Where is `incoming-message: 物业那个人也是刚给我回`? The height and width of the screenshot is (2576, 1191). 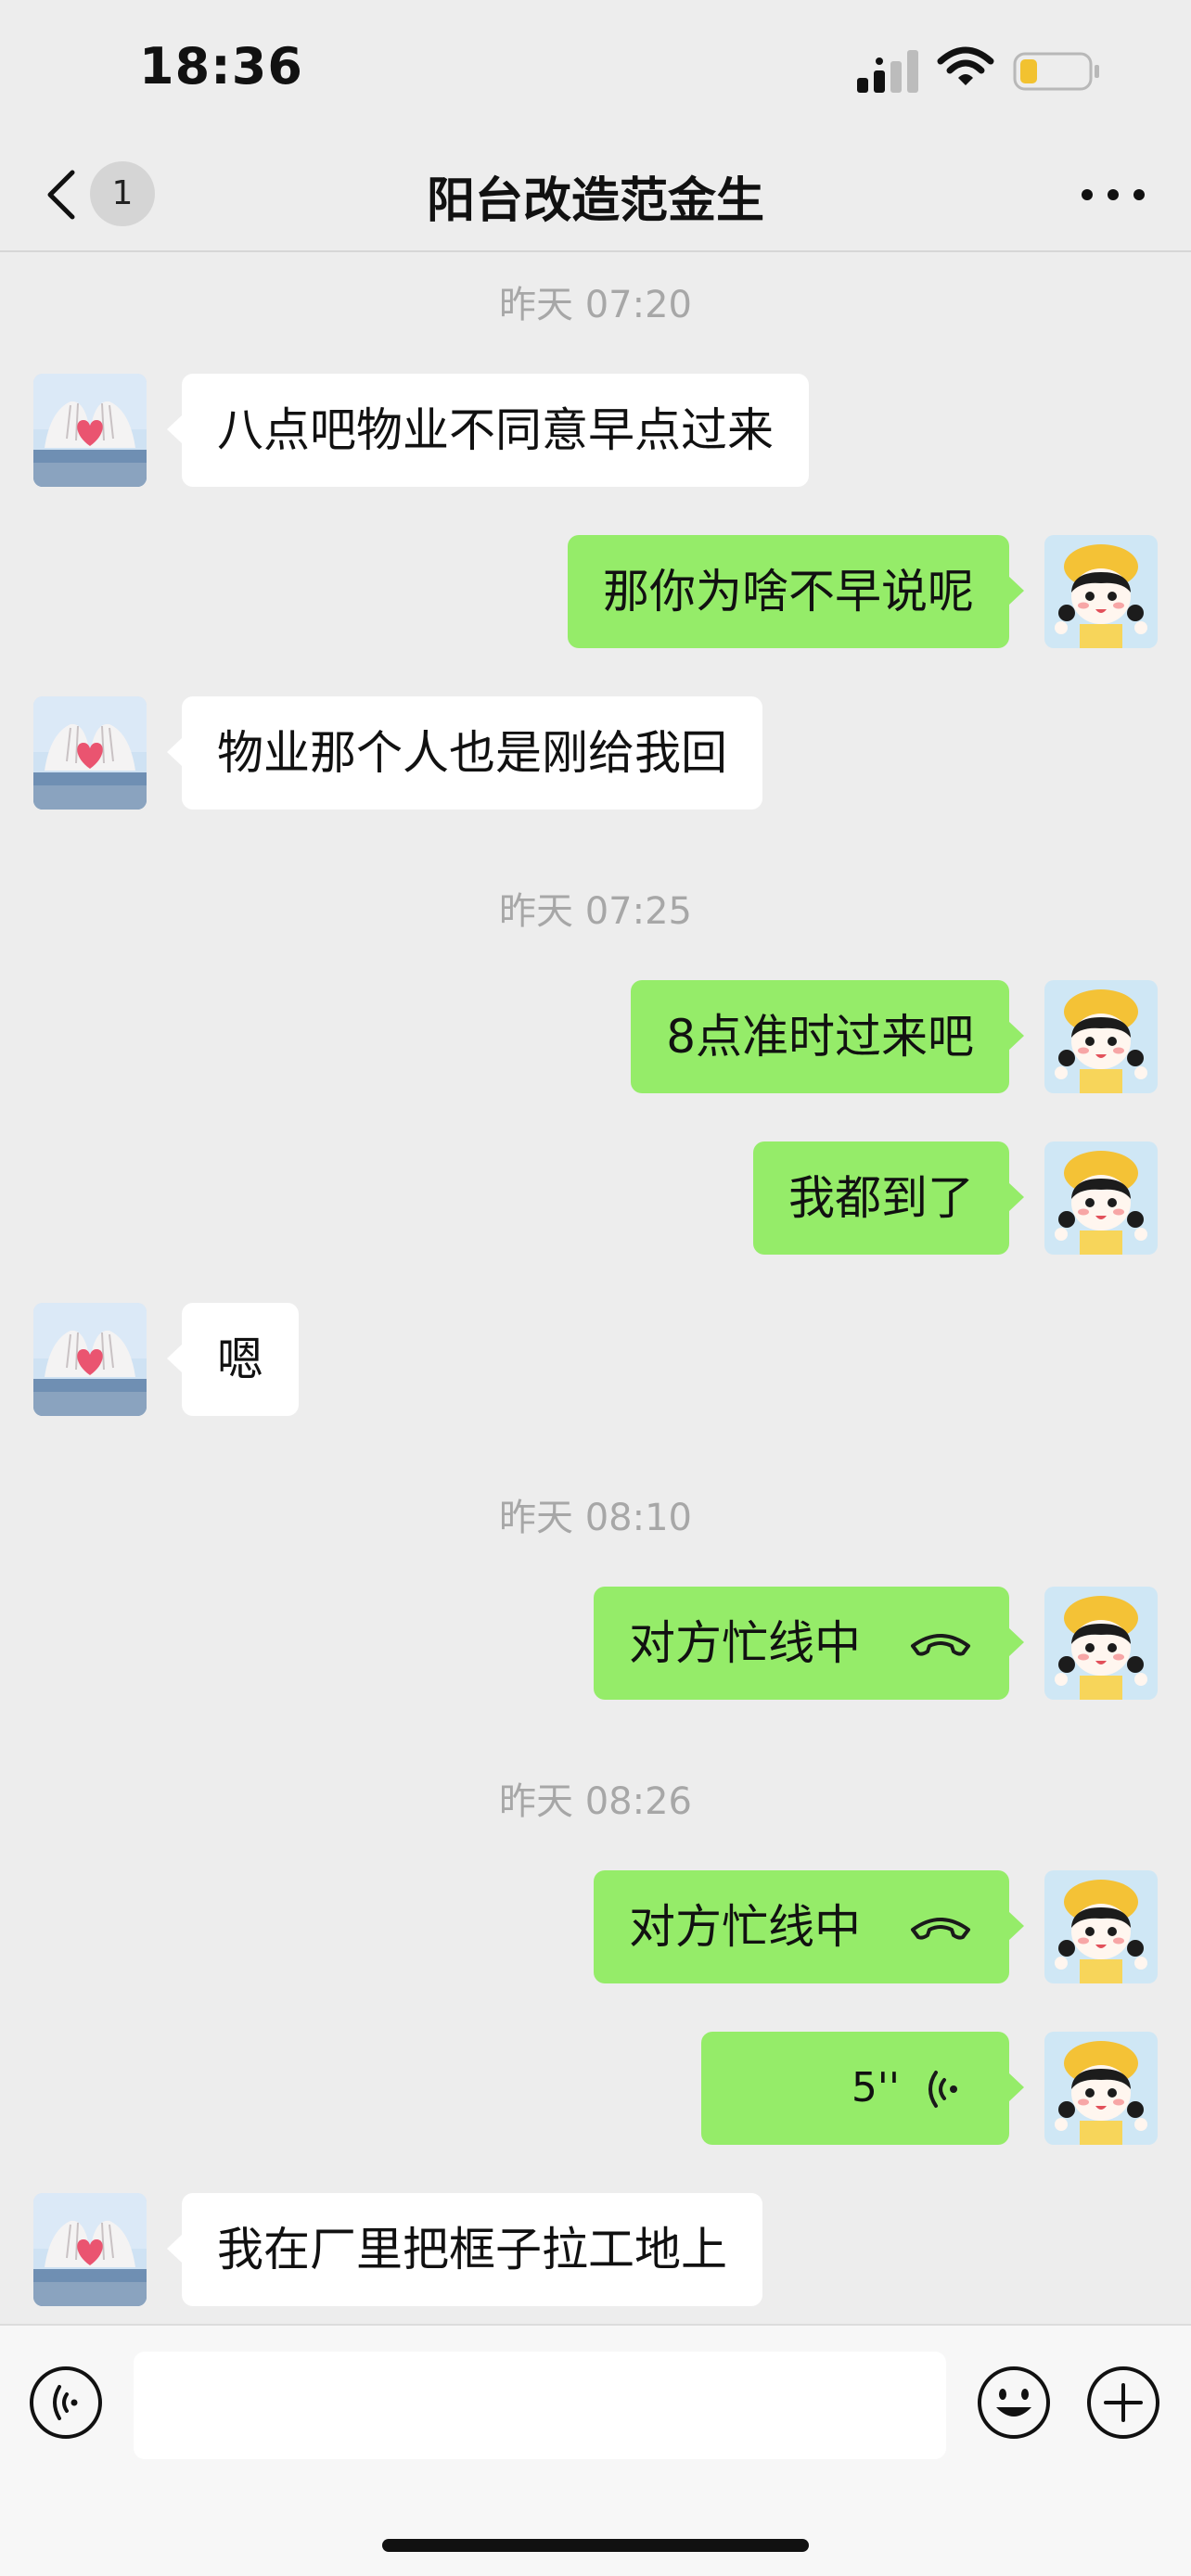 incoming-message: 物业那个人也是刚给我回 is located at coordinates (464, 753).